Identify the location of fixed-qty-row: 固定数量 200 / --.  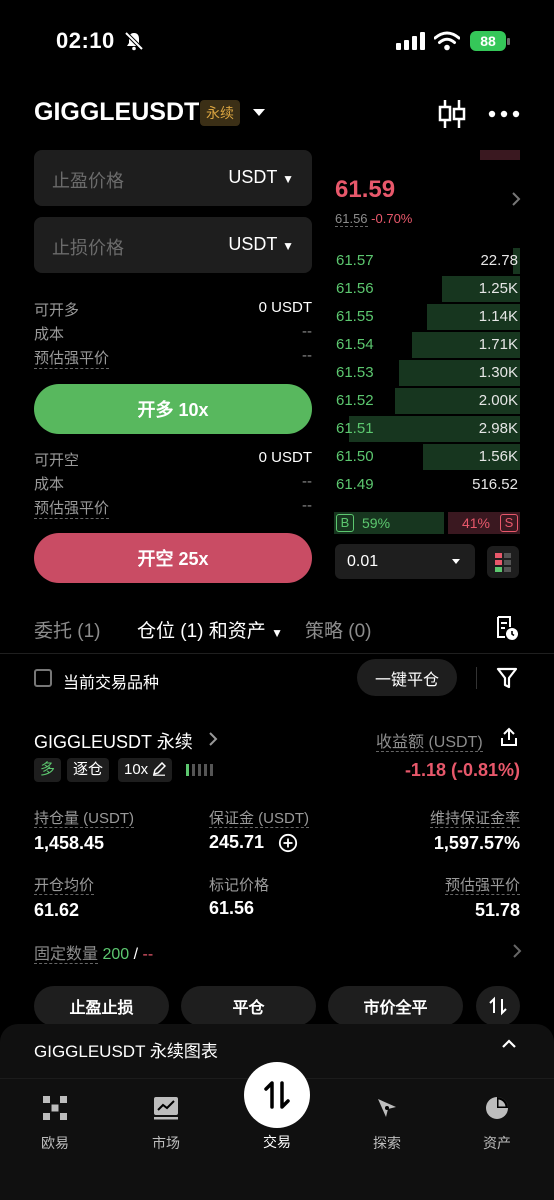
(94, 955).